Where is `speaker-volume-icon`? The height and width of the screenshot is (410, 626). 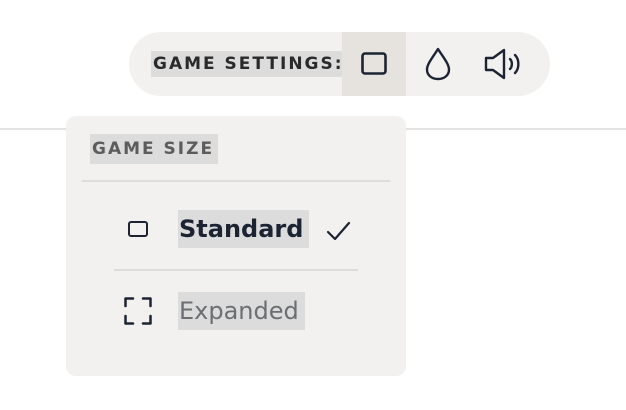 speaker-volume-icon is located at coordinates (502, 64).